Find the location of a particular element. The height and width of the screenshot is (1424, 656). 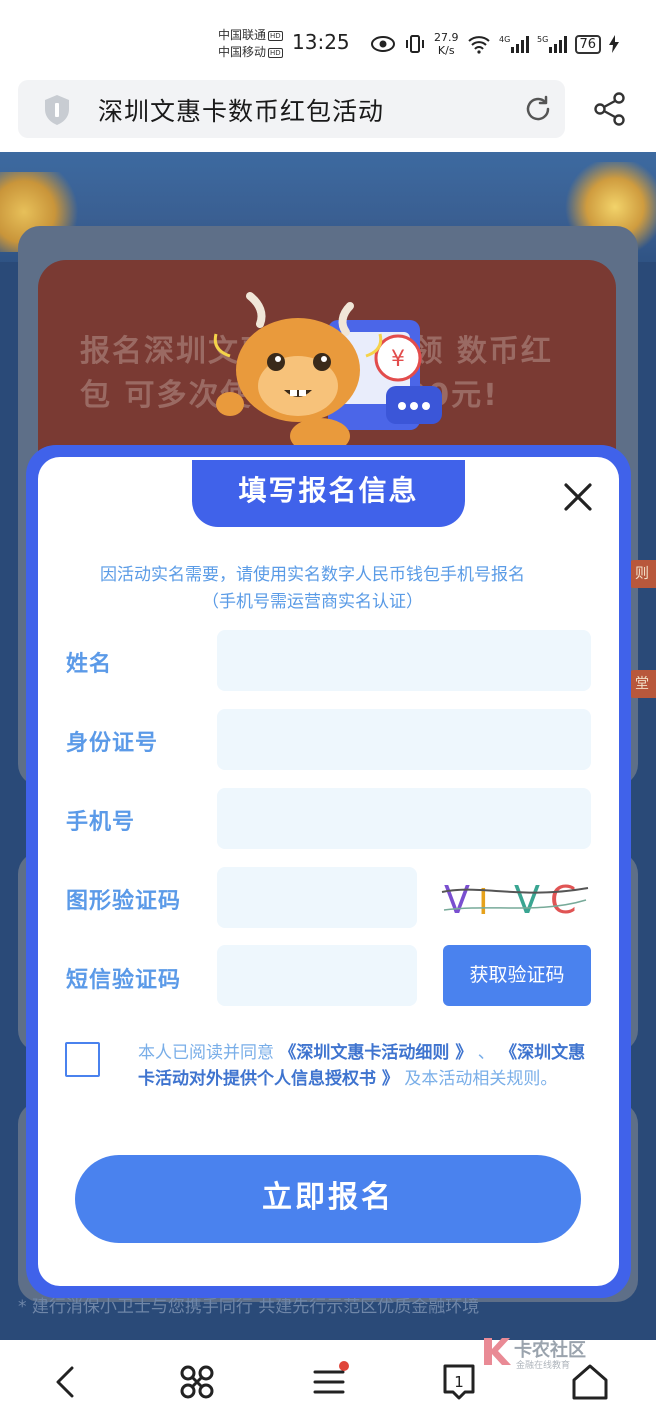

captcha-input is located at coordinates (317, 897).